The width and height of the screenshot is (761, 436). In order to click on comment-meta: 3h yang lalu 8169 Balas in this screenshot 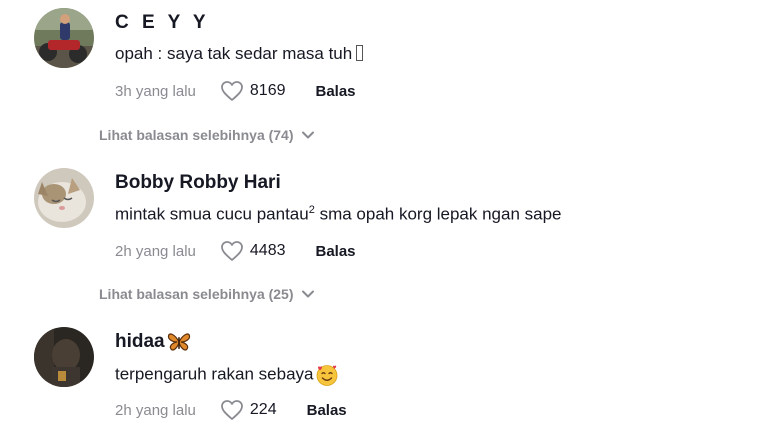, I will do `click(235, 91)`.